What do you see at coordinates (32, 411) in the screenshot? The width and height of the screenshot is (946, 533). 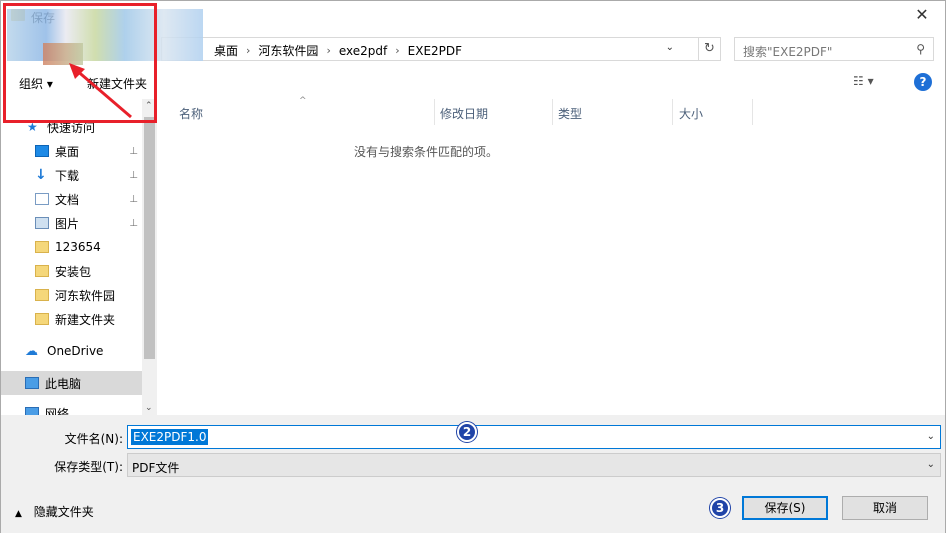 I see `network-icon` at bounding box center [32, 411].